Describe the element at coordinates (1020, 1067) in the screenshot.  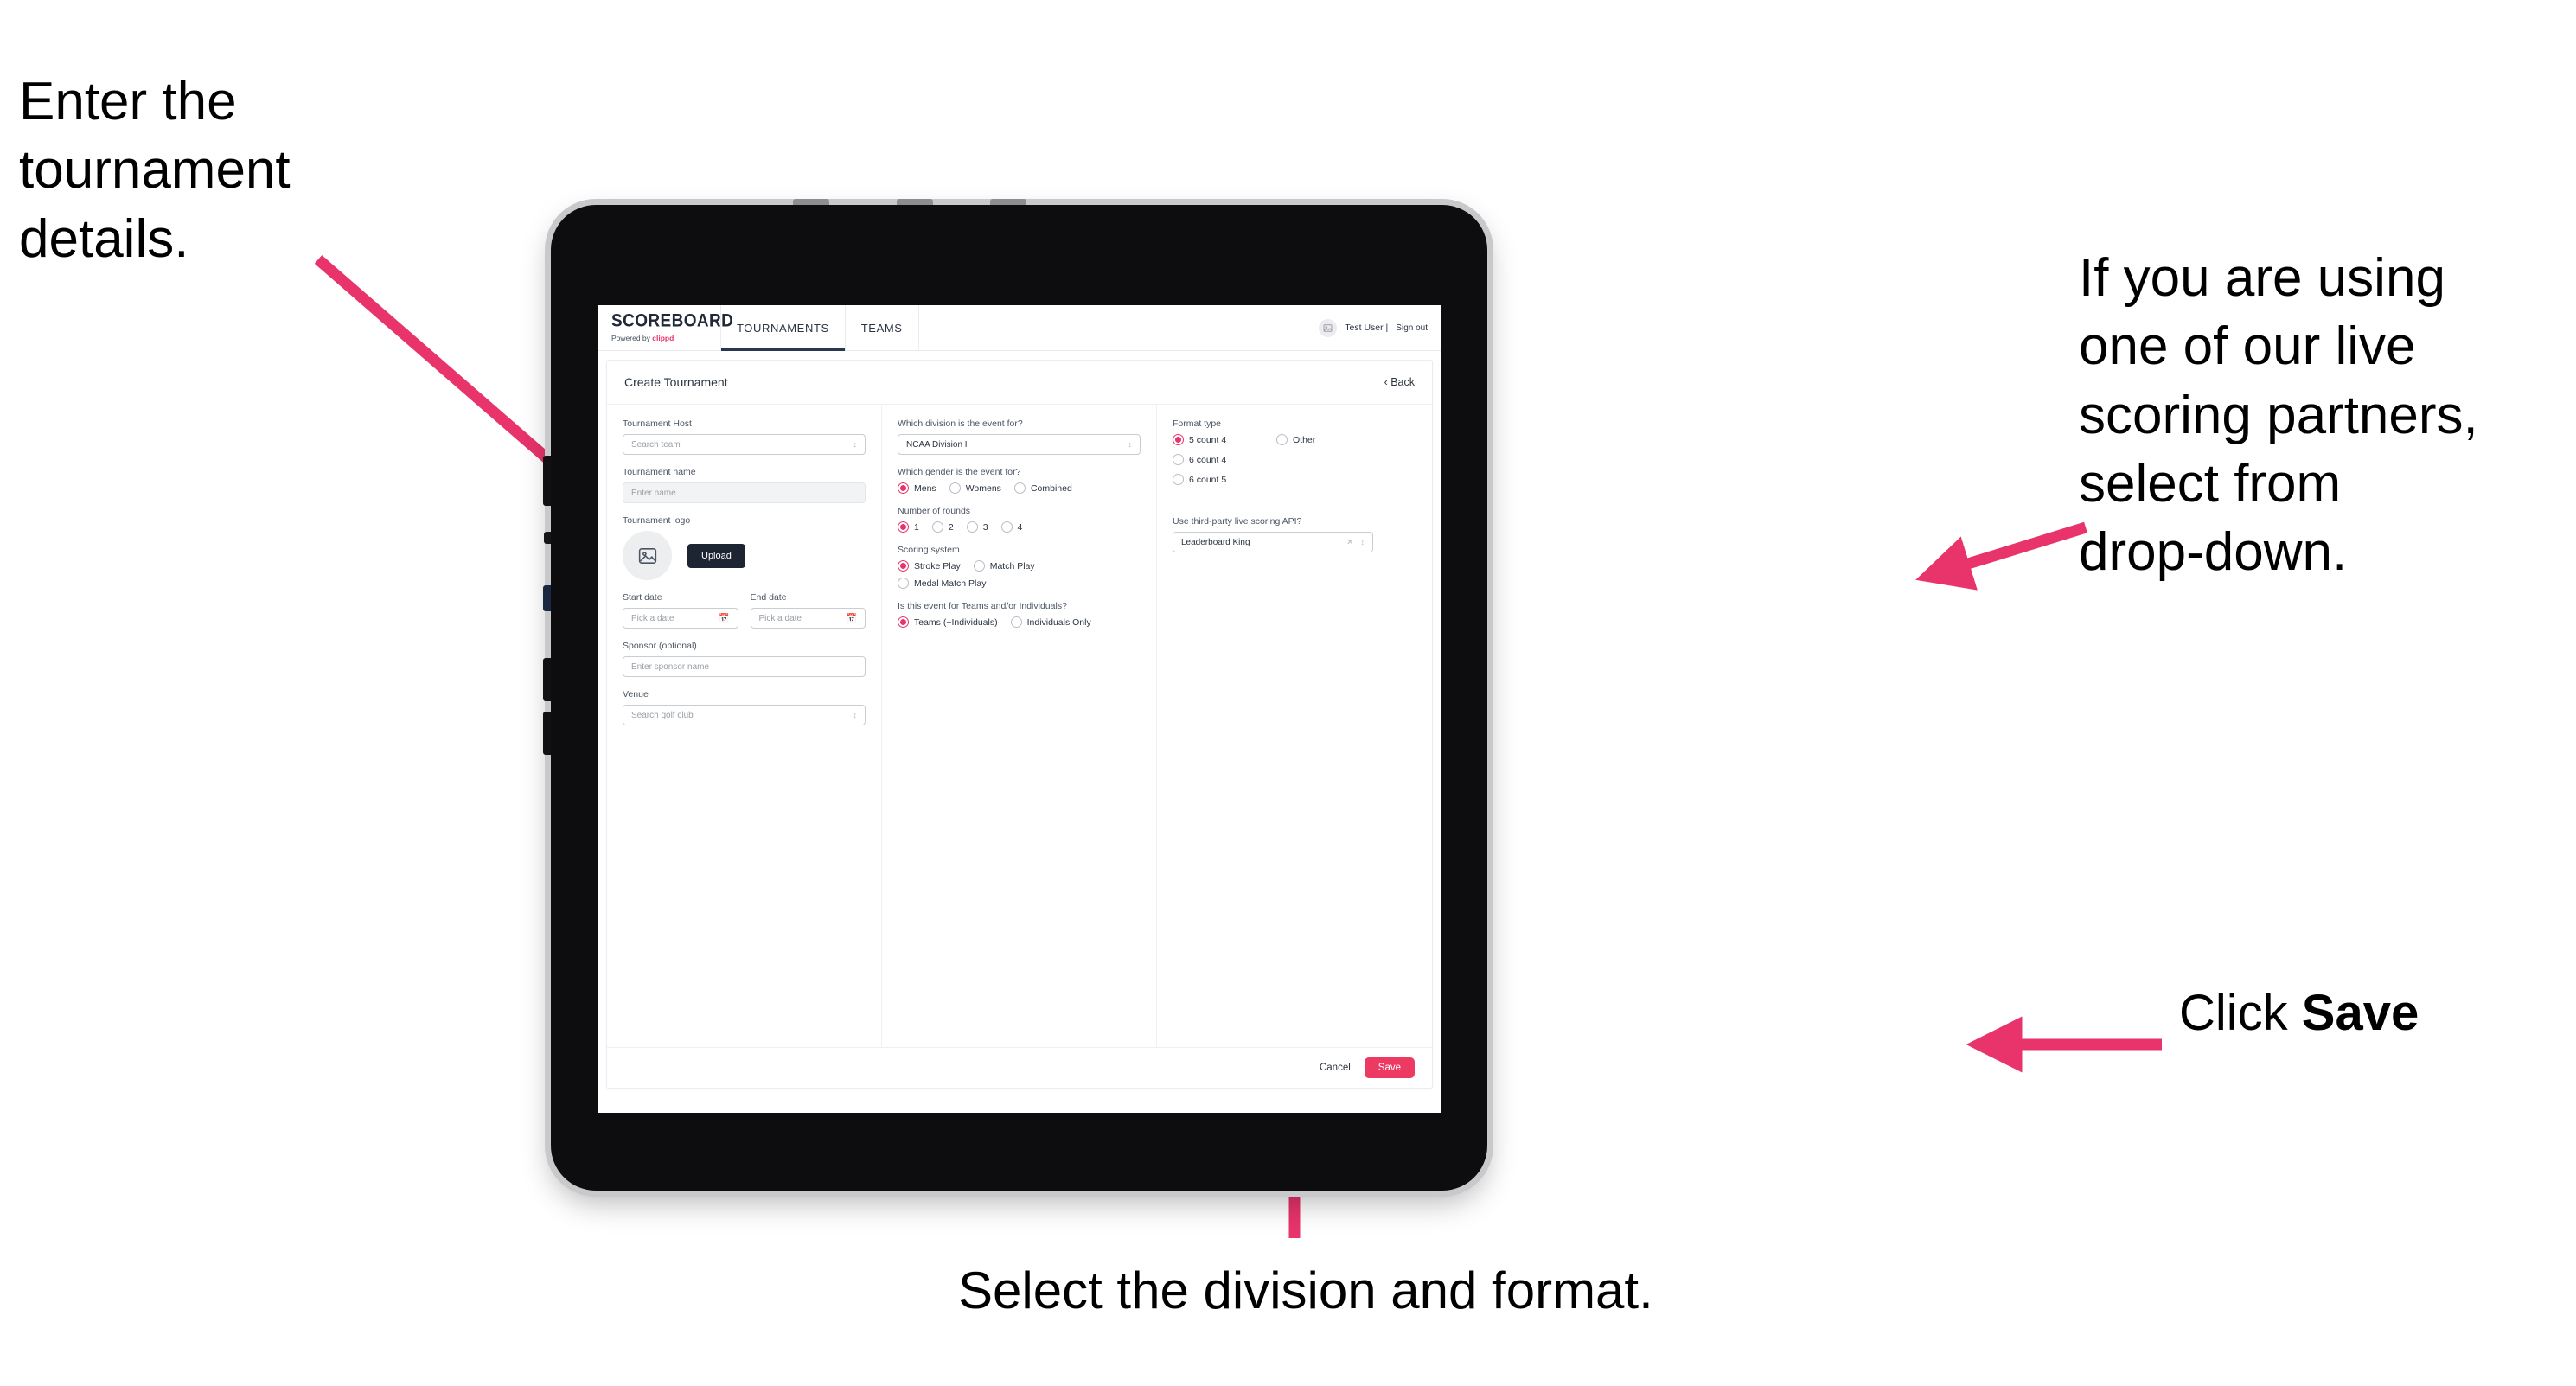
I see `card-footer: Cancel Save` at that location.